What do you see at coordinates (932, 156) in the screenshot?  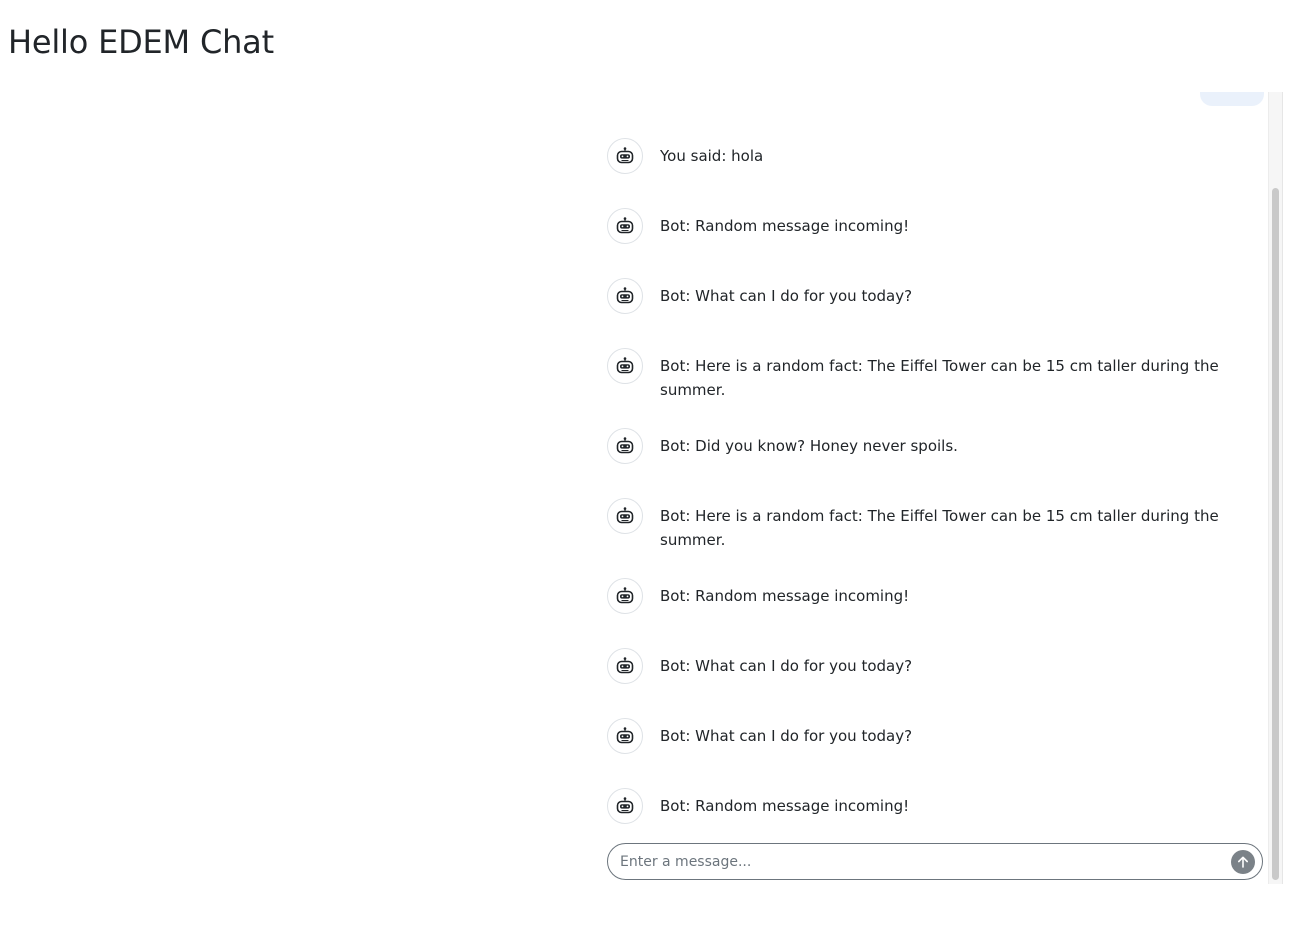 I see `chat-message: You said: hola` at bounding box center [932, 156].